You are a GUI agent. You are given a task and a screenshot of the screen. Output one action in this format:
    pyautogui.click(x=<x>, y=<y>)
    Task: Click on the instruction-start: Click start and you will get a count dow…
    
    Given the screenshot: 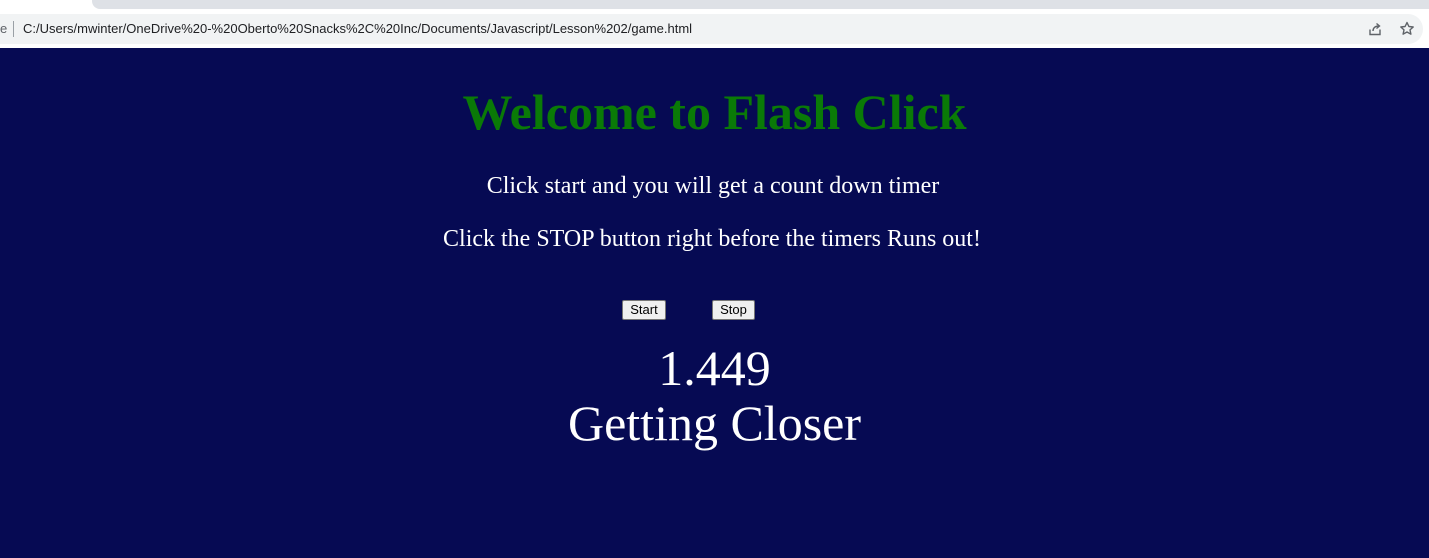 What is the action you would take?
    pyautogui.click(x=713, y=186)
    